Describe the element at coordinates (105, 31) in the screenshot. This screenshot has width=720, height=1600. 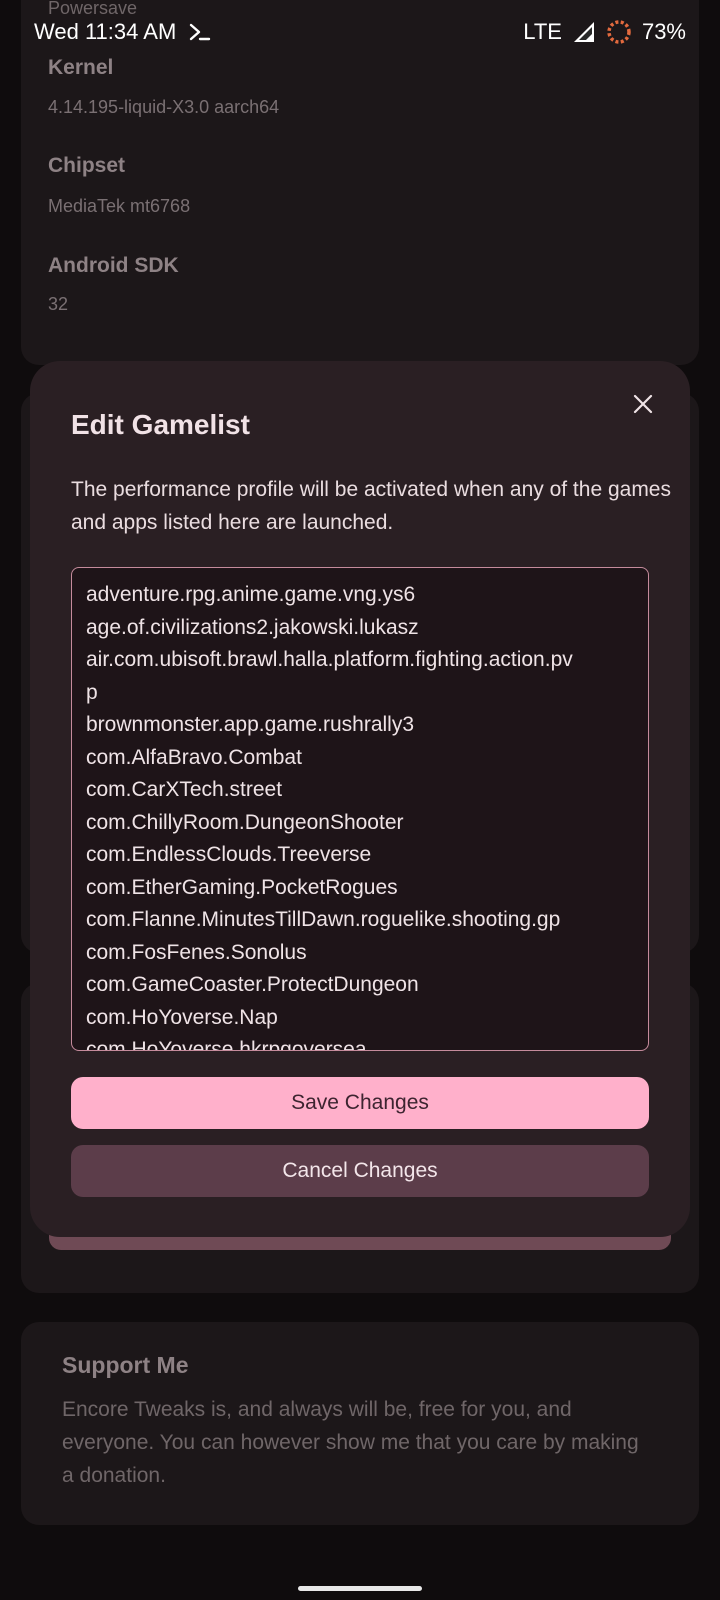
I see `status-time: Wed 11:34 AM` at that location.